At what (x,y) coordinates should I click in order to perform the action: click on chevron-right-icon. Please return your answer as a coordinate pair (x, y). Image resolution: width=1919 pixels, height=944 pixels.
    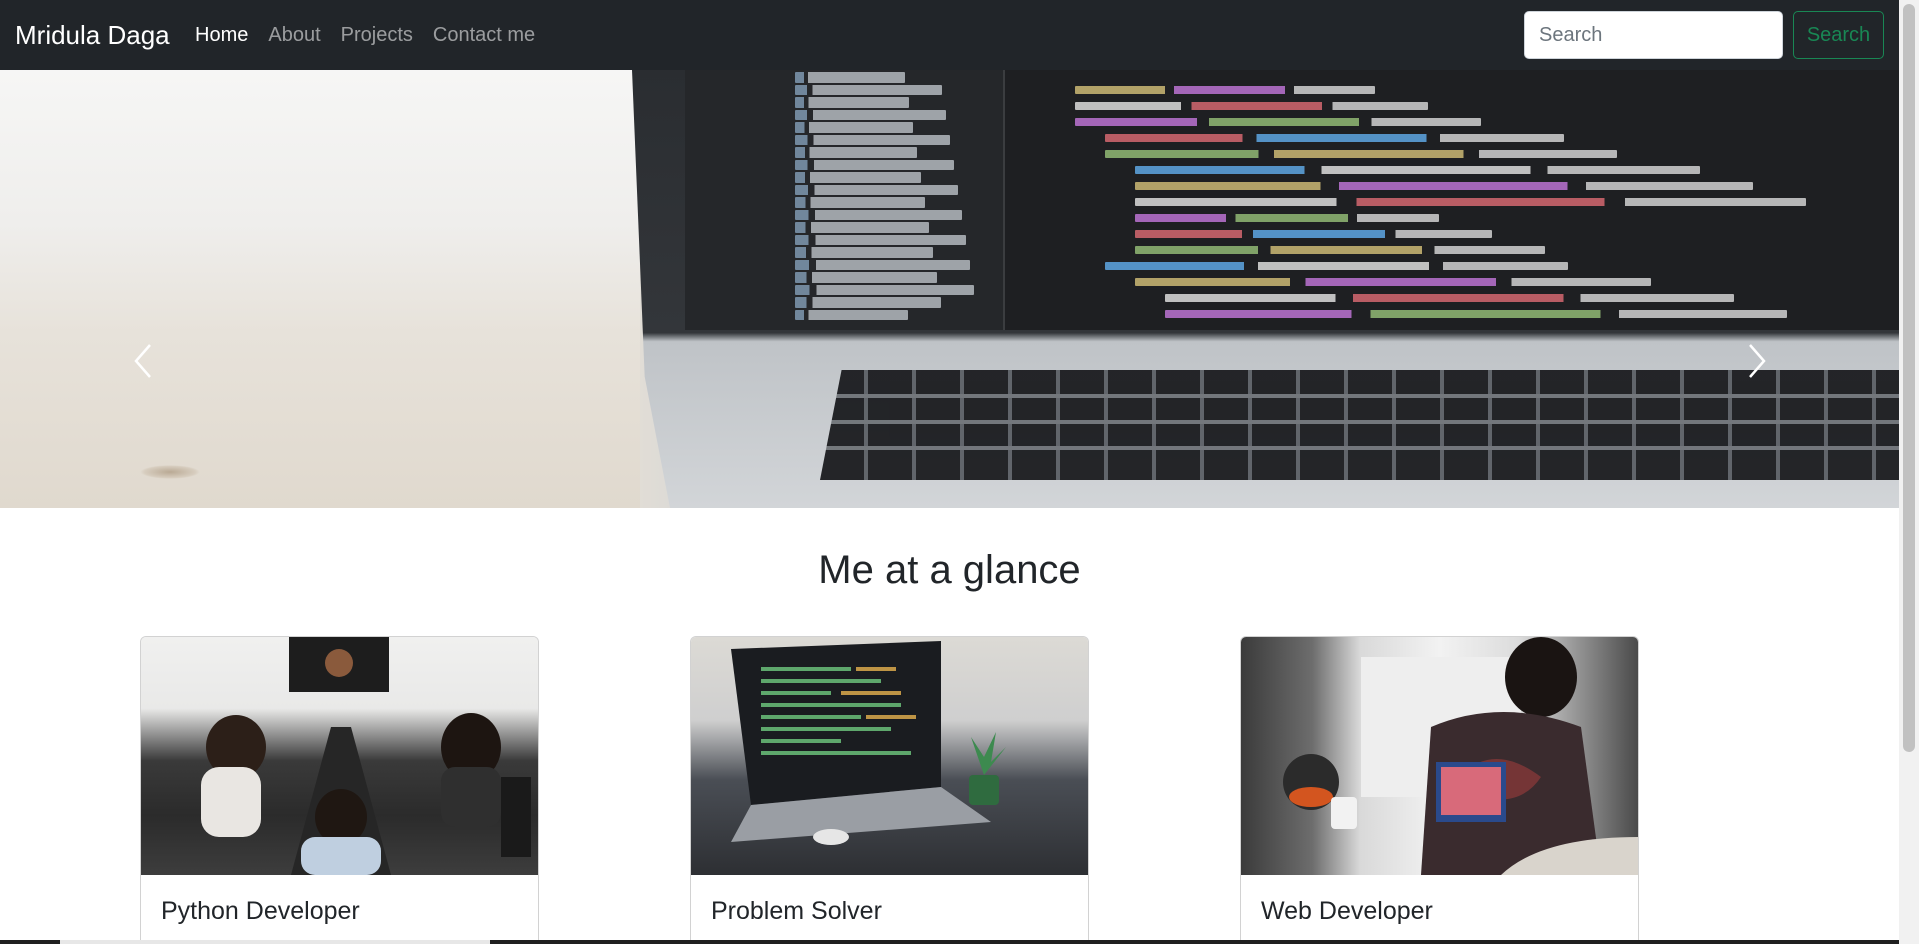
    Looking at the image, I should click on (1757, 361).